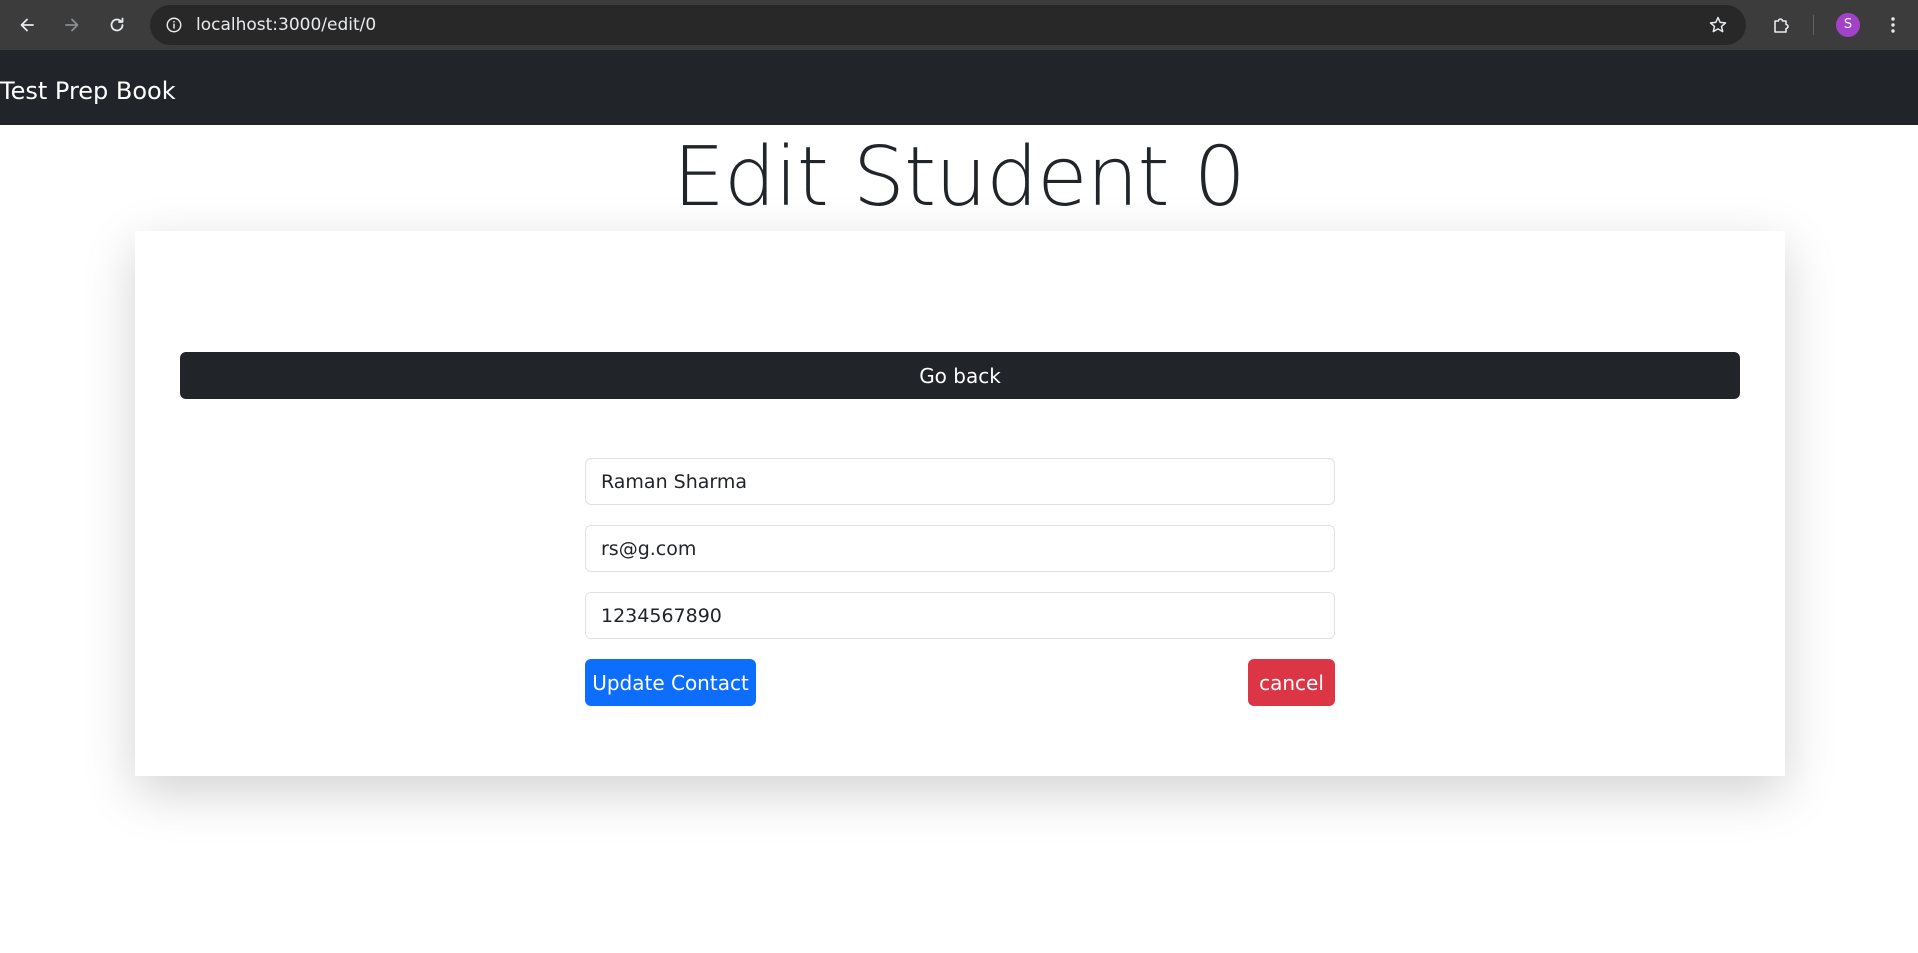  Describe the element at coordinates (948, 25) in the screenshot. I see `address-bar: localhost:3000/edit/0` at that location.